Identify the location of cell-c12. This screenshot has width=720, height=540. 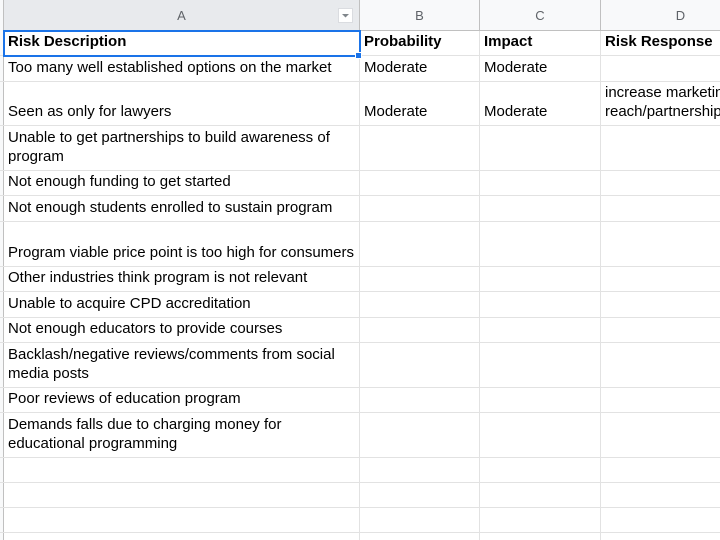
(540, 400).